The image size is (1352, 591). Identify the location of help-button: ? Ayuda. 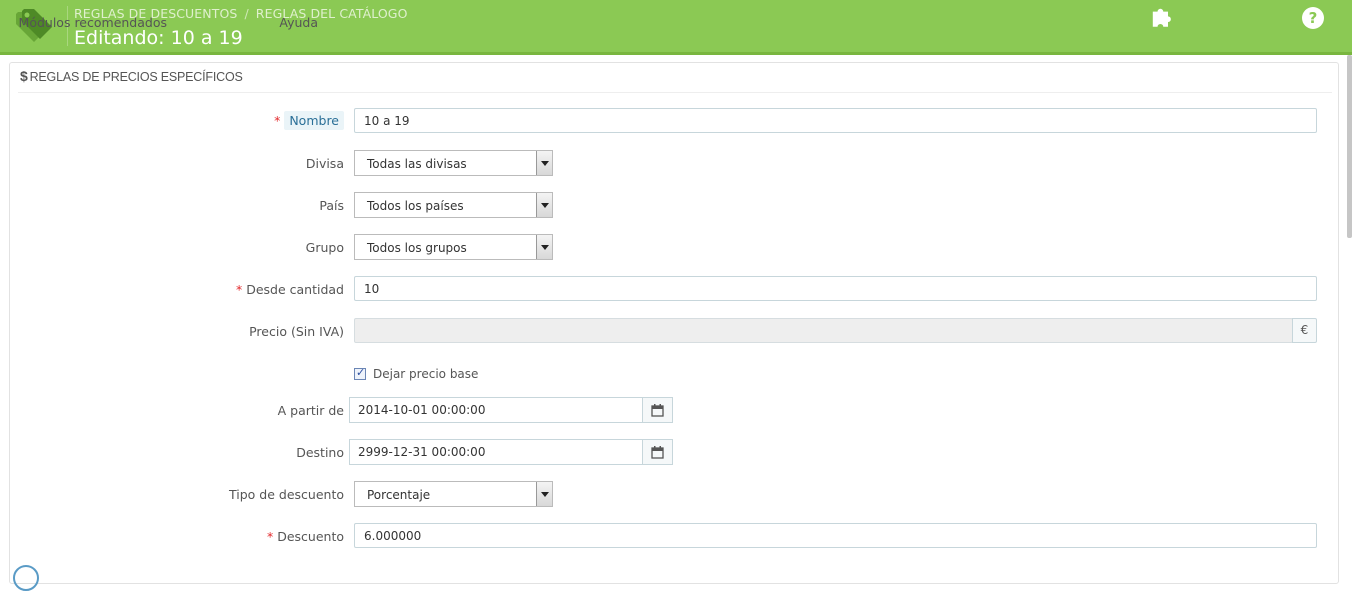
(802, 18).